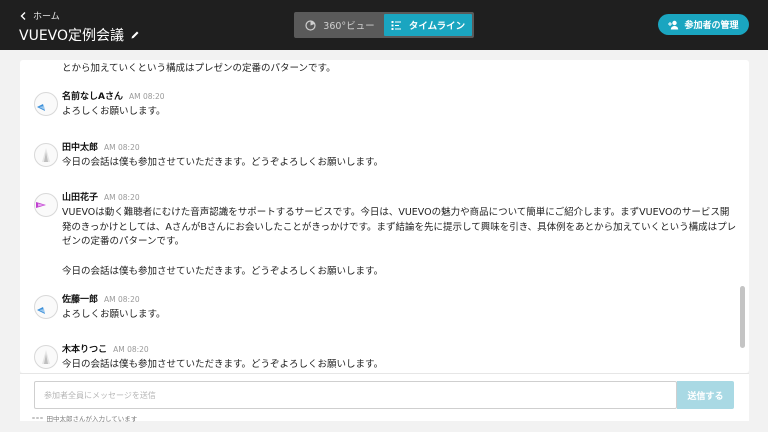 The image size is (768, 432). What do you see at coordinates (673, 25) in the screenshot?
I see `add-user-icon` at bounding box center [673, 25].